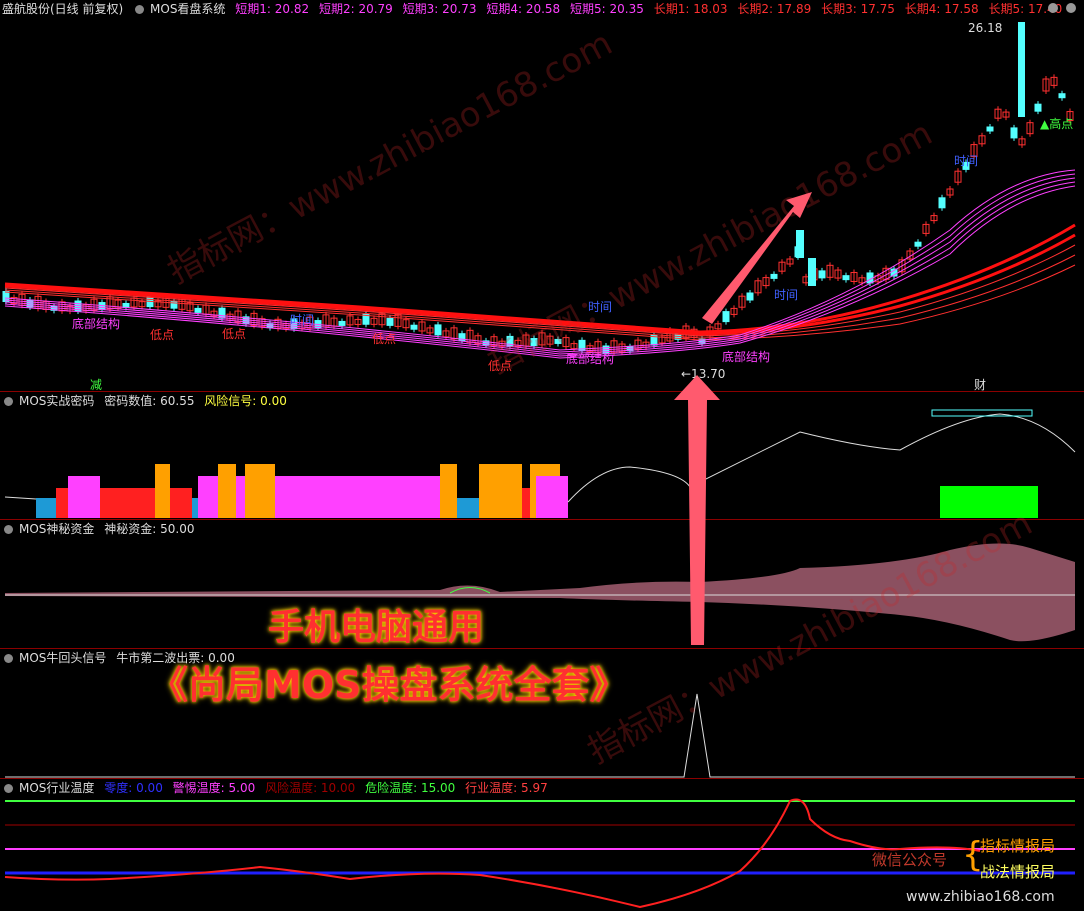 Image resolution: width=1084 pixels, height=911 pixels. Describe the element at coordinates (506, 788) in the screenshot. I see `temp-industry: 行业温度: 5.97` at that location.